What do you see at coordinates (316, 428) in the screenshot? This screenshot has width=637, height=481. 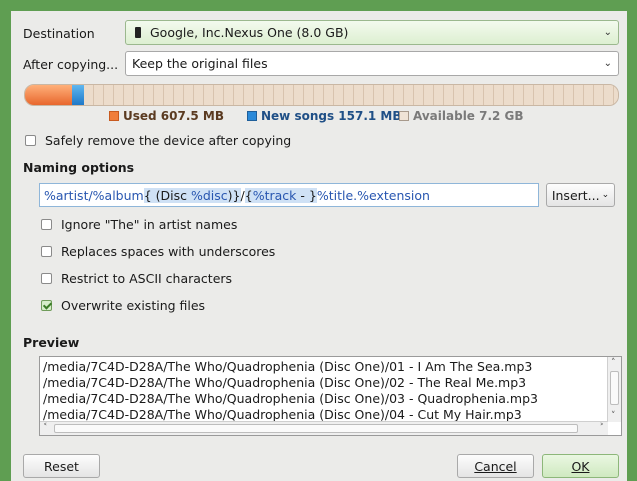 I see `horizontal-scroll-thumb` at bounding box center [316, 428].